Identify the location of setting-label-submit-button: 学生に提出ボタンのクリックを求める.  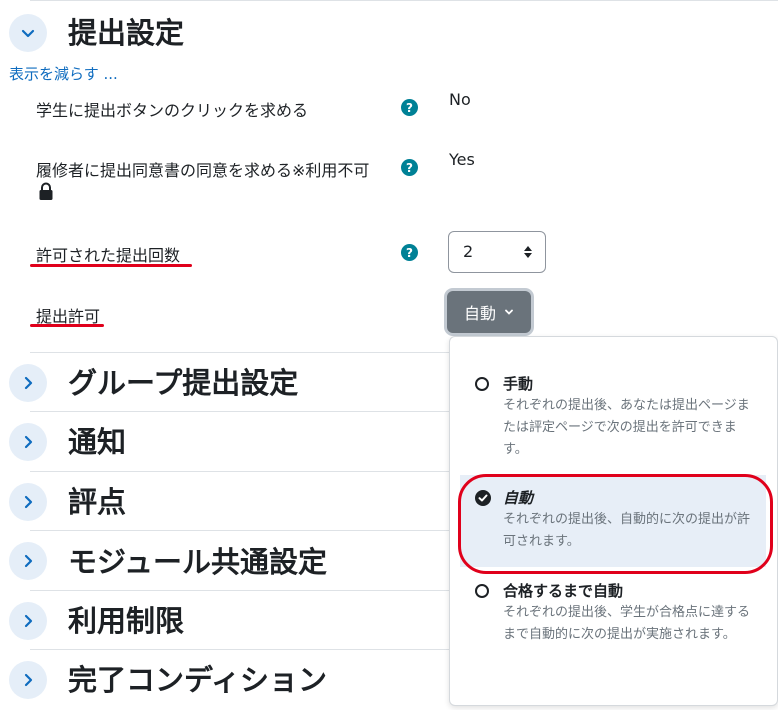
(172, 110).